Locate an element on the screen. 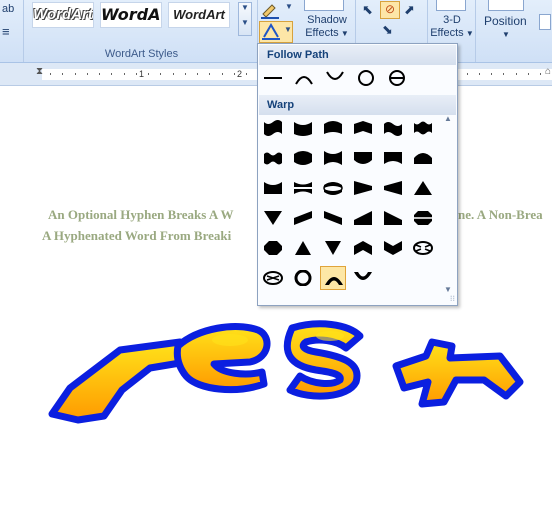  nudge-right-icon: ⬈ is located at coordinates (409, 10).